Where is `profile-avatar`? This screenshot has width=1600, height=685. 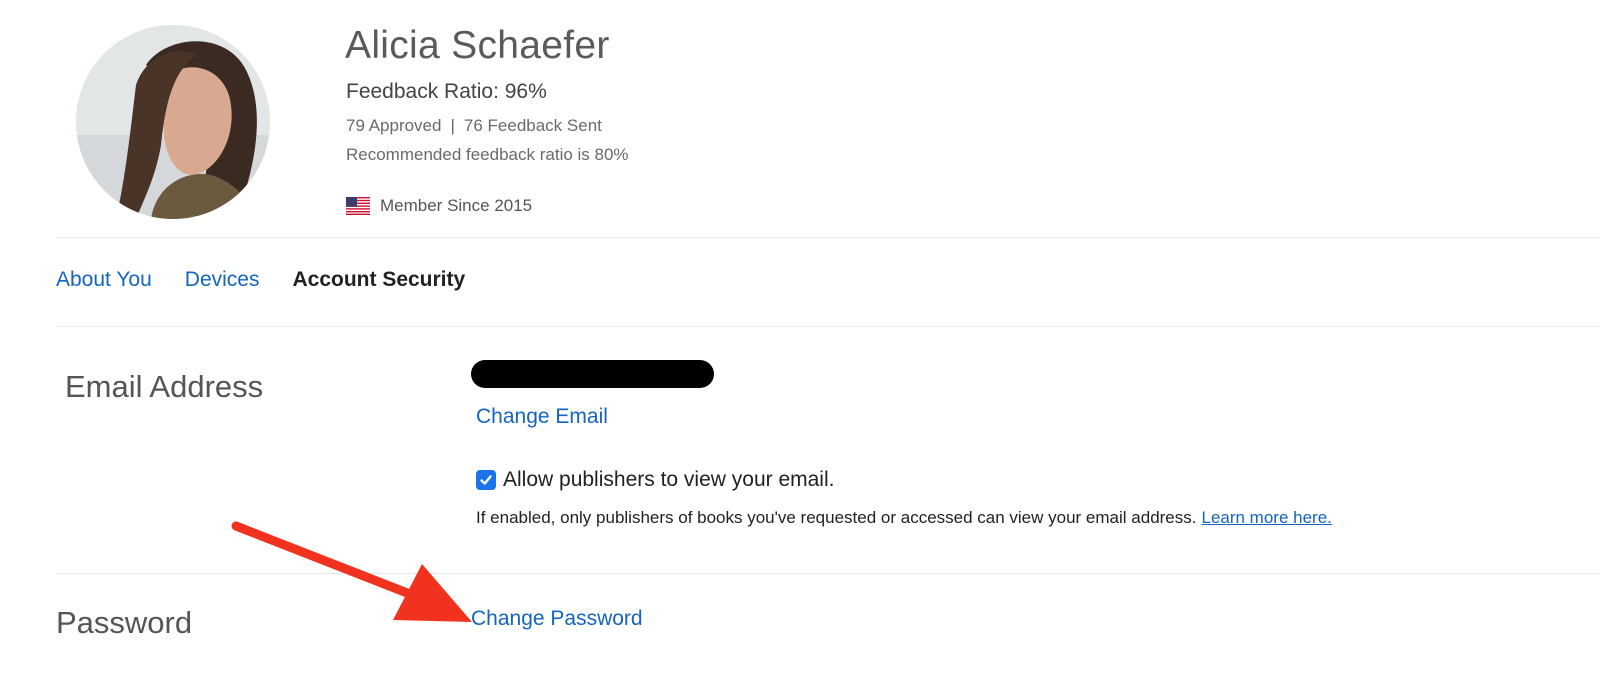 profile-avatar is located at coordinates (173, 122).